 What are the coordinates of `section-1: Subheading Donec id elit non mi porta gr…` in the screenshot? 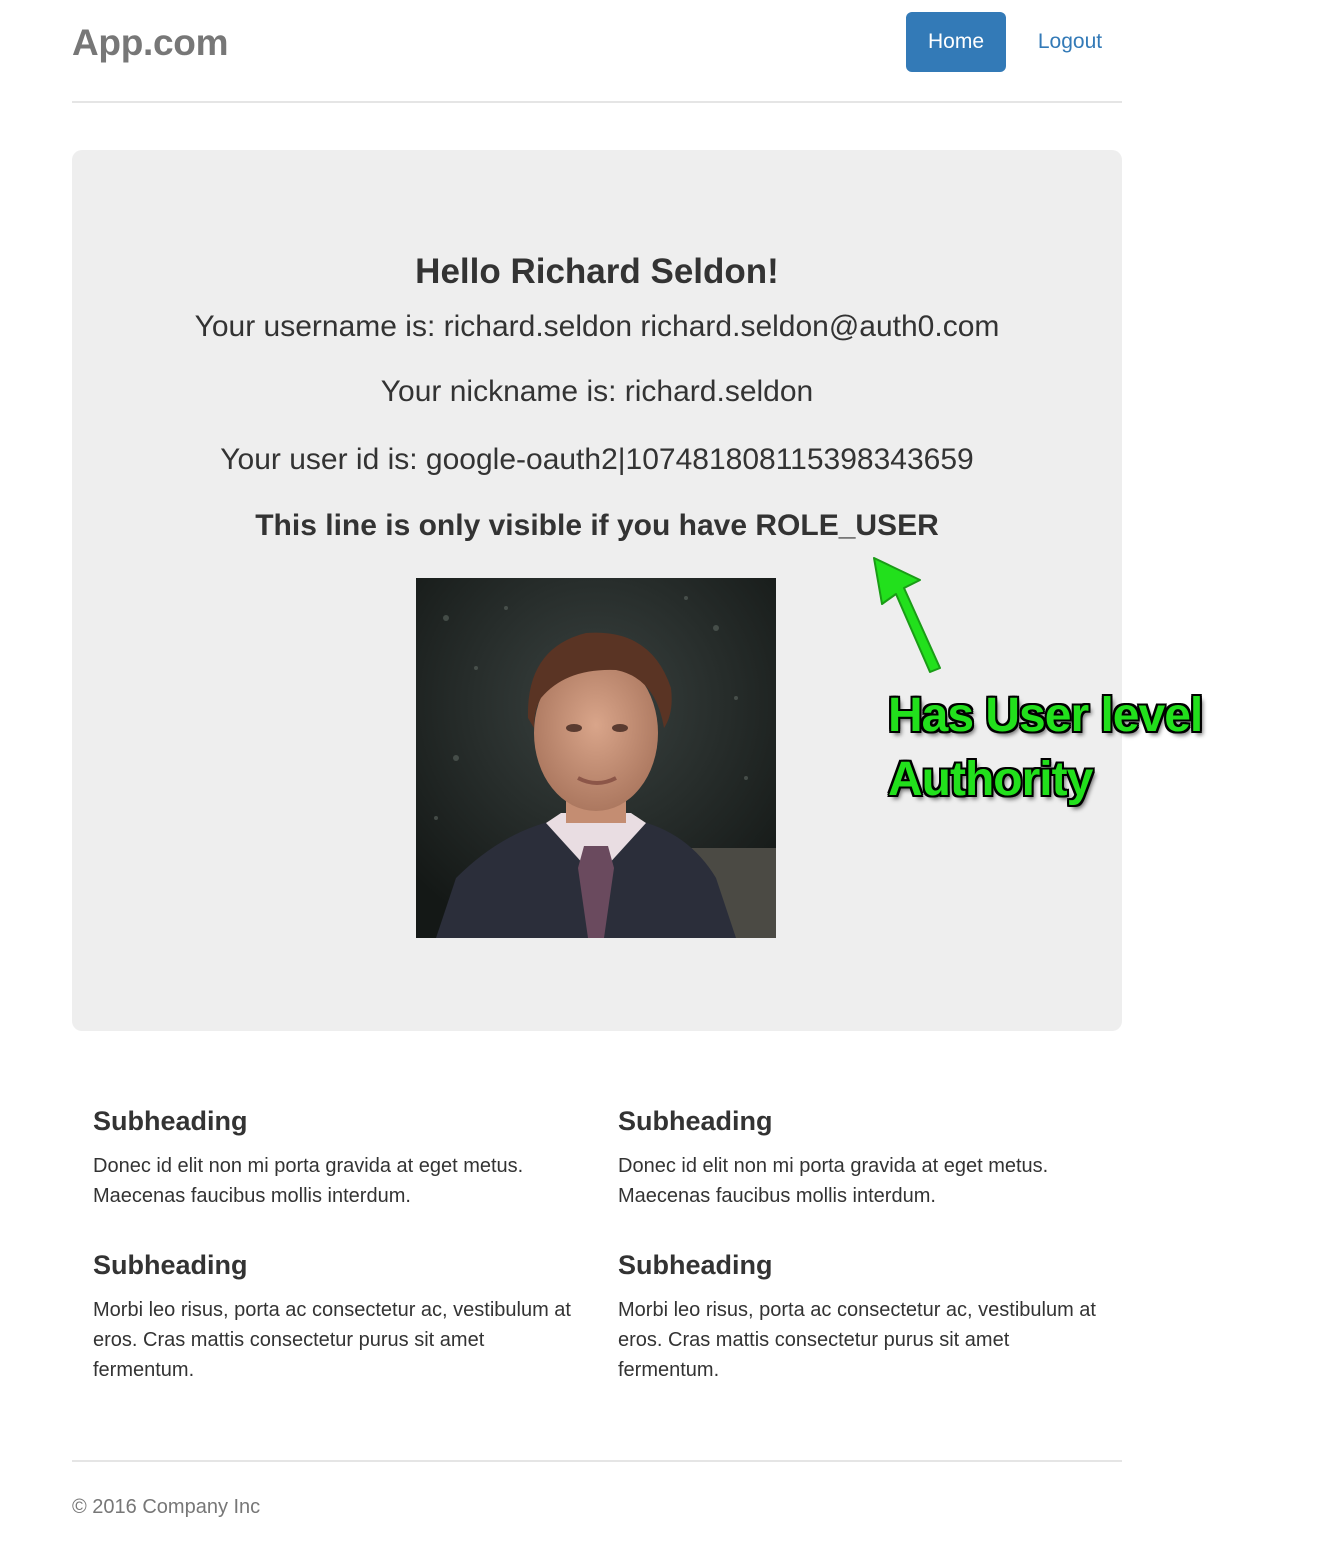 It's located at (338, 1158).